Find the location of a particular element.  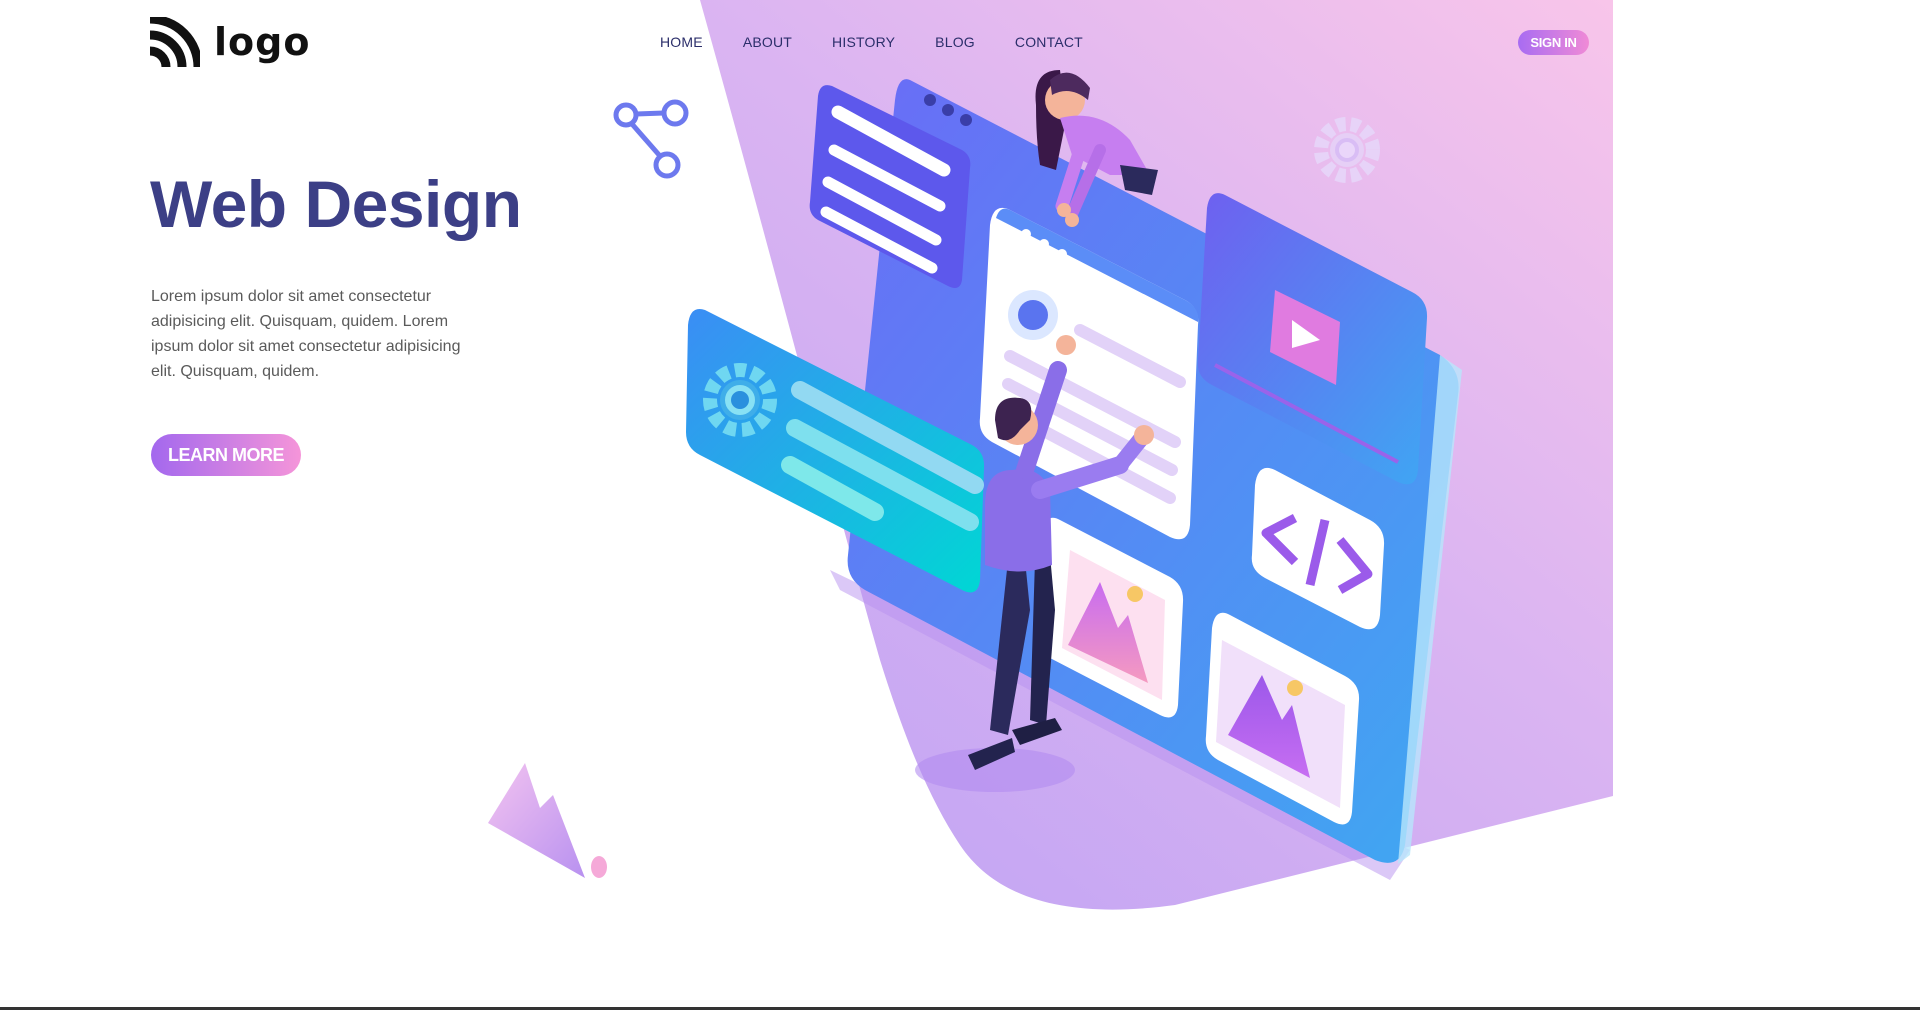

gear-icon is located at coordinates (1347, 150).